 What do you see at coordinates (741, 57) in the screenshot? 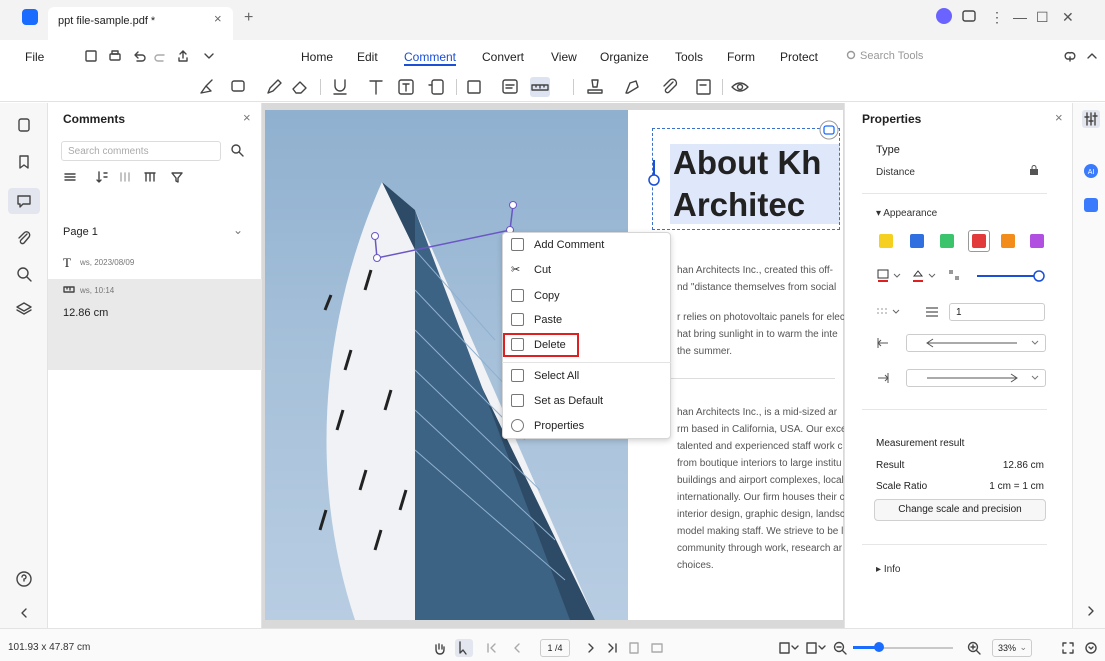
I see `menu-form: Form` at bounding box center [741, 57].